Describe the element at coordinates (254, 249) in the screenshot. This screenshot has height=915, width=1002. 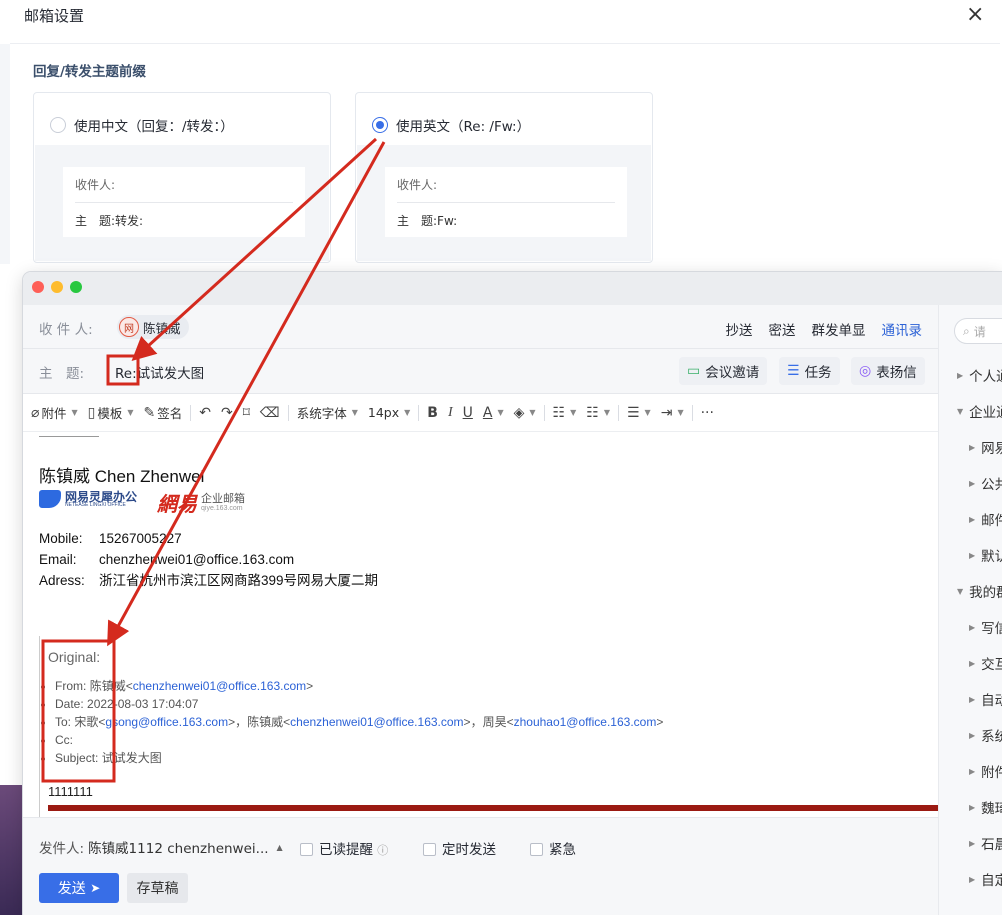
I see `annotation-arrow-subject` at that location.